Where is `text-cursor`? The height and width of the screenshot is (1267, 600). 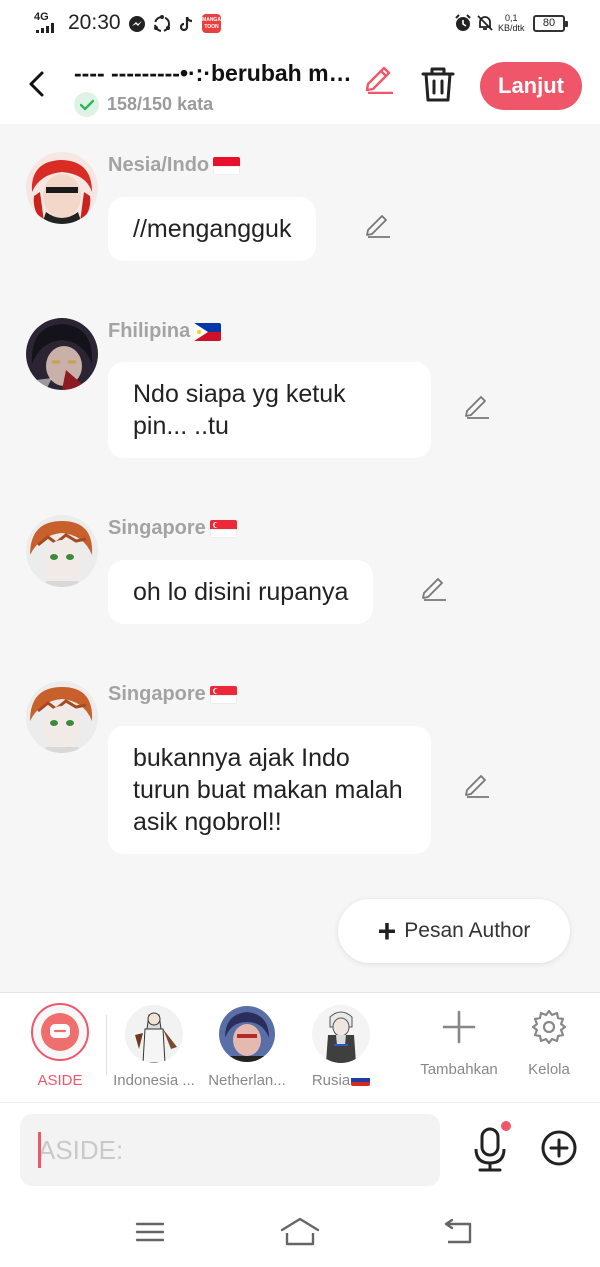 text-cursor is located at coordinates (39, 1150).